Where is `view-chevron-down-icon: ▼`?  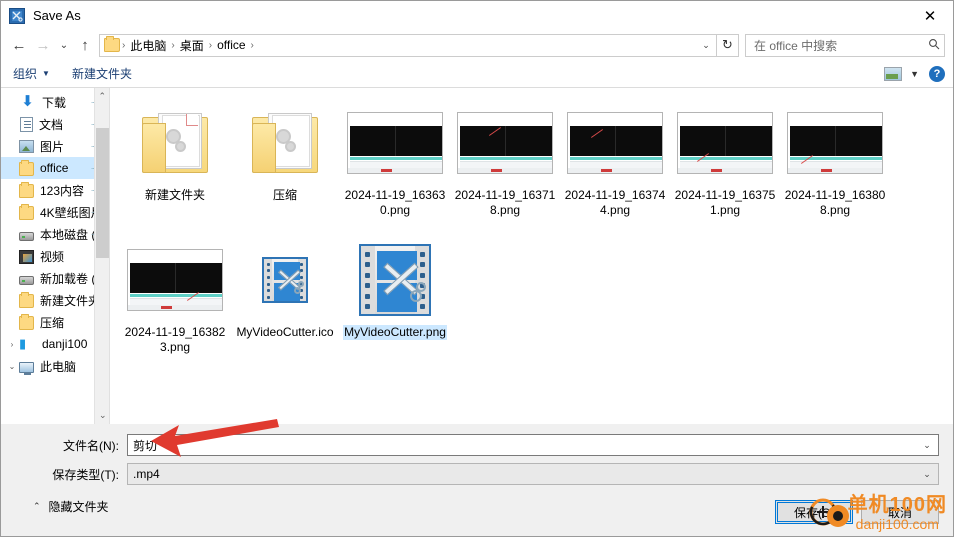 view-chevron-down-icon: ▼ is located at coordinates (914, 74).